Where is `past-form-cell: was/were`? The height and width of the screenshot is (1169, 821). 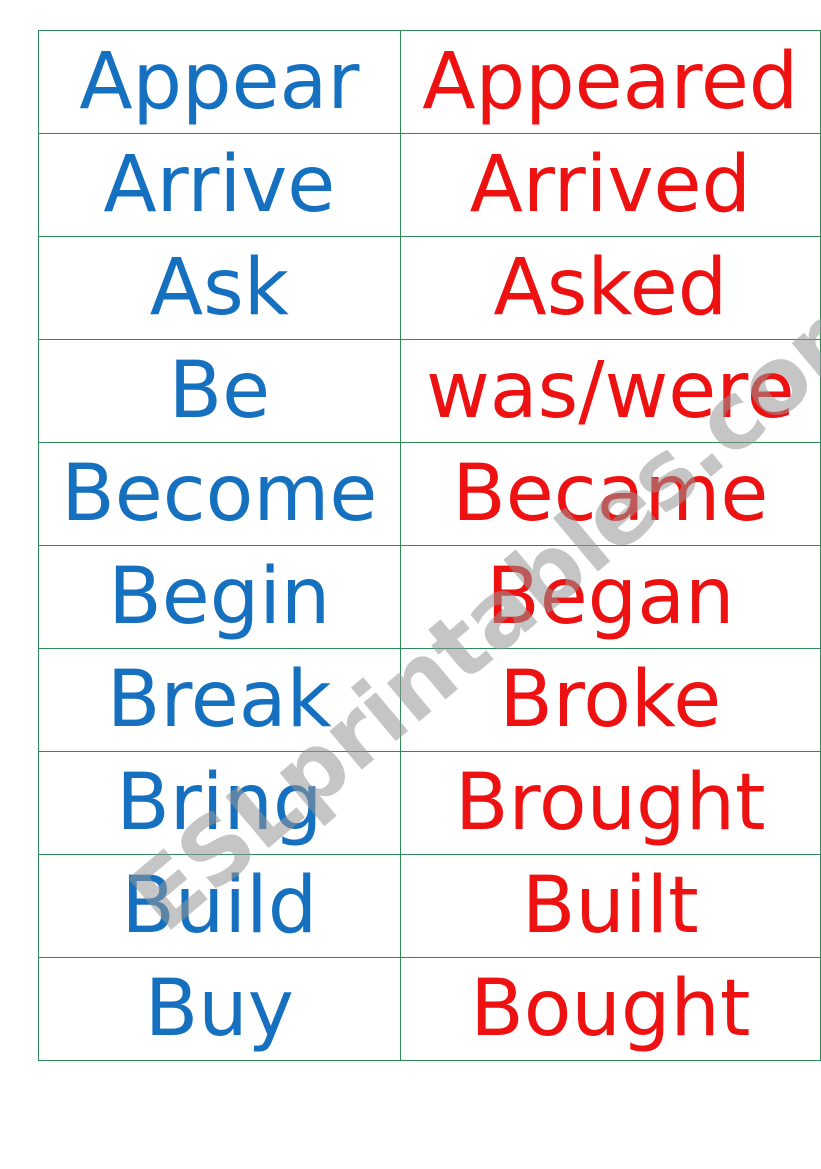
past-form-cell: was/were is located at coordinates (610, 391).